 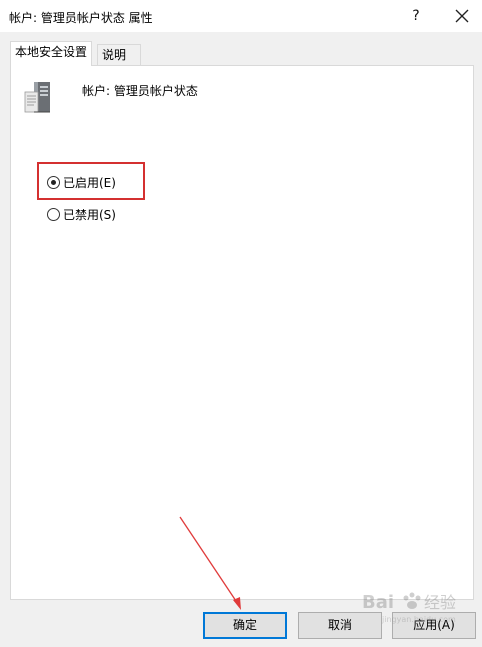 I want to click on svg-text: jingyan.baidu.com, so click(x=418, y=619).